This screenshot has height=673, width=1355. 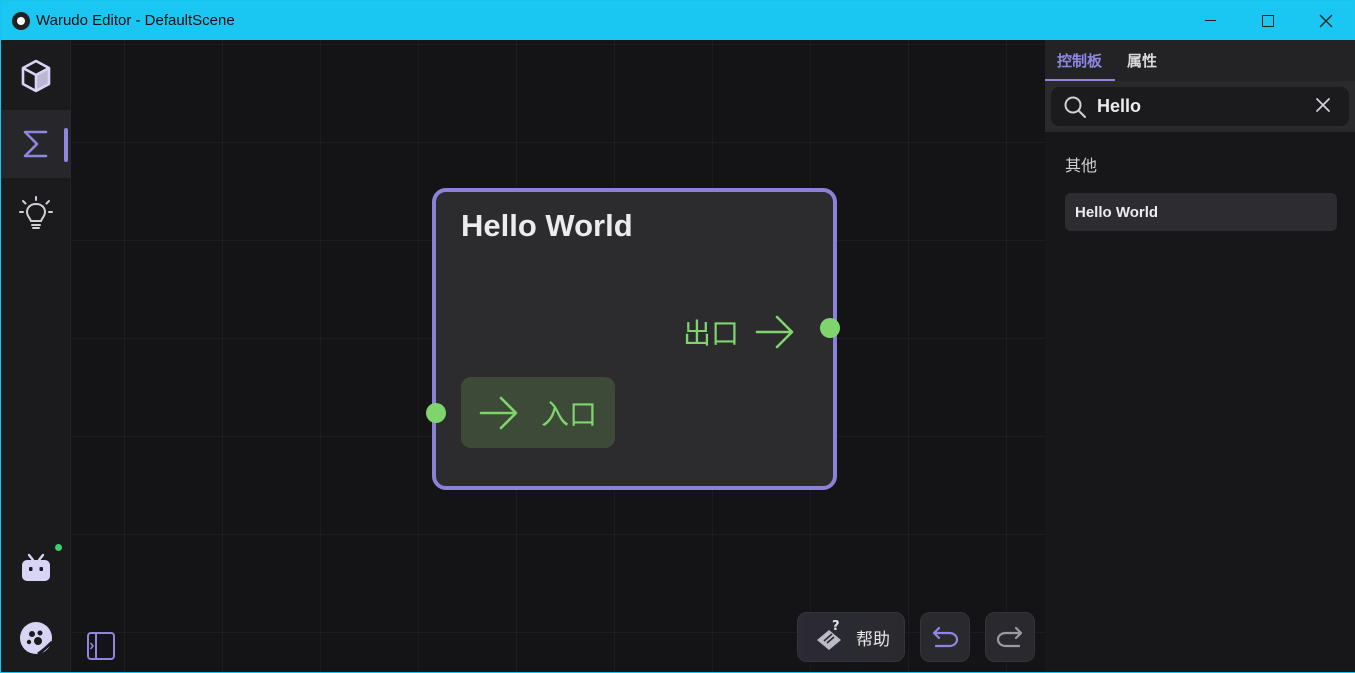 What do you see at coordinates (1199, 60) in the screenshot?
I see `panel-tabs: 控制板 属性` at bounding box center [1199, 60].